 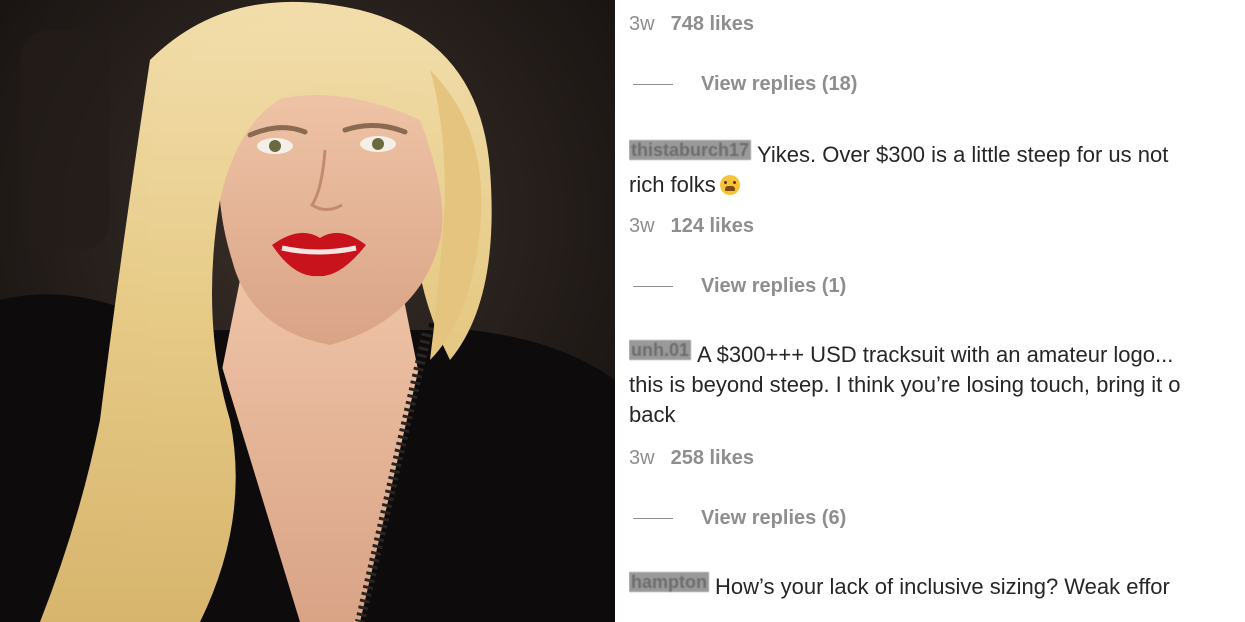 I want to click on view-replies-button: View replies (1), so click(x=739, y=286).